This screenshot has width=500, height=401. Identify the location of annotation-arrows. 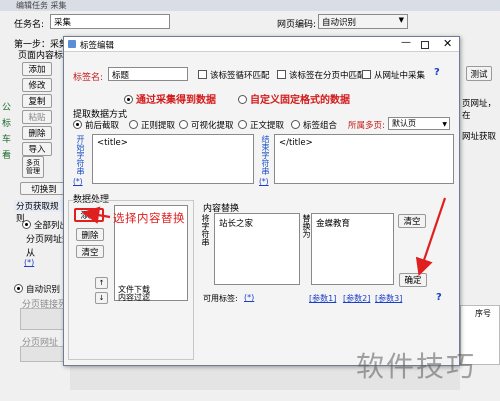
(264, 237).